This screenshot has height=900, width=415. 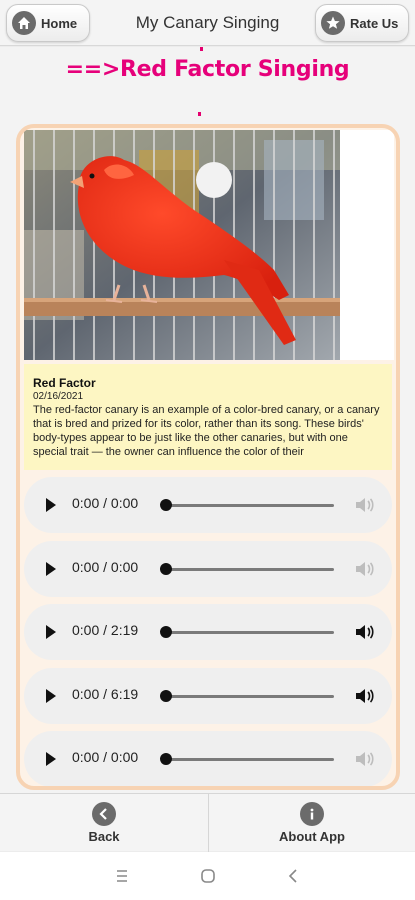 I want to click on audio-player: 0:00 / 2:19, so click(x=208, y=632).